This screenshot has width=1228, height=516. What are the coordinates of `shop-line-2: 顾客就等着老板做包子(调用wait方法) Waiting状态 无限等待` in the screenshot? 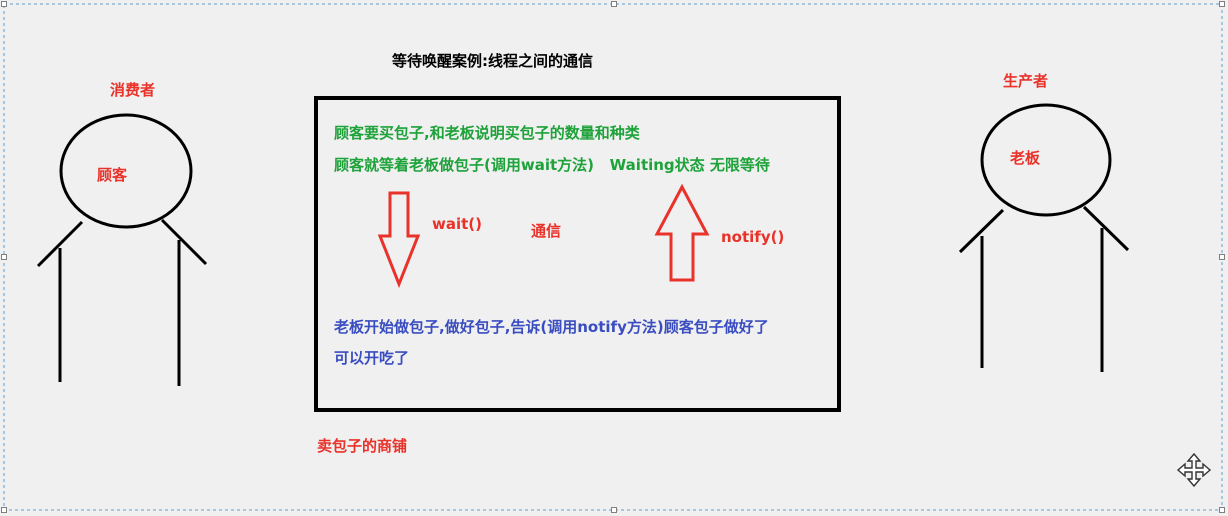 It's located at (552, 165).